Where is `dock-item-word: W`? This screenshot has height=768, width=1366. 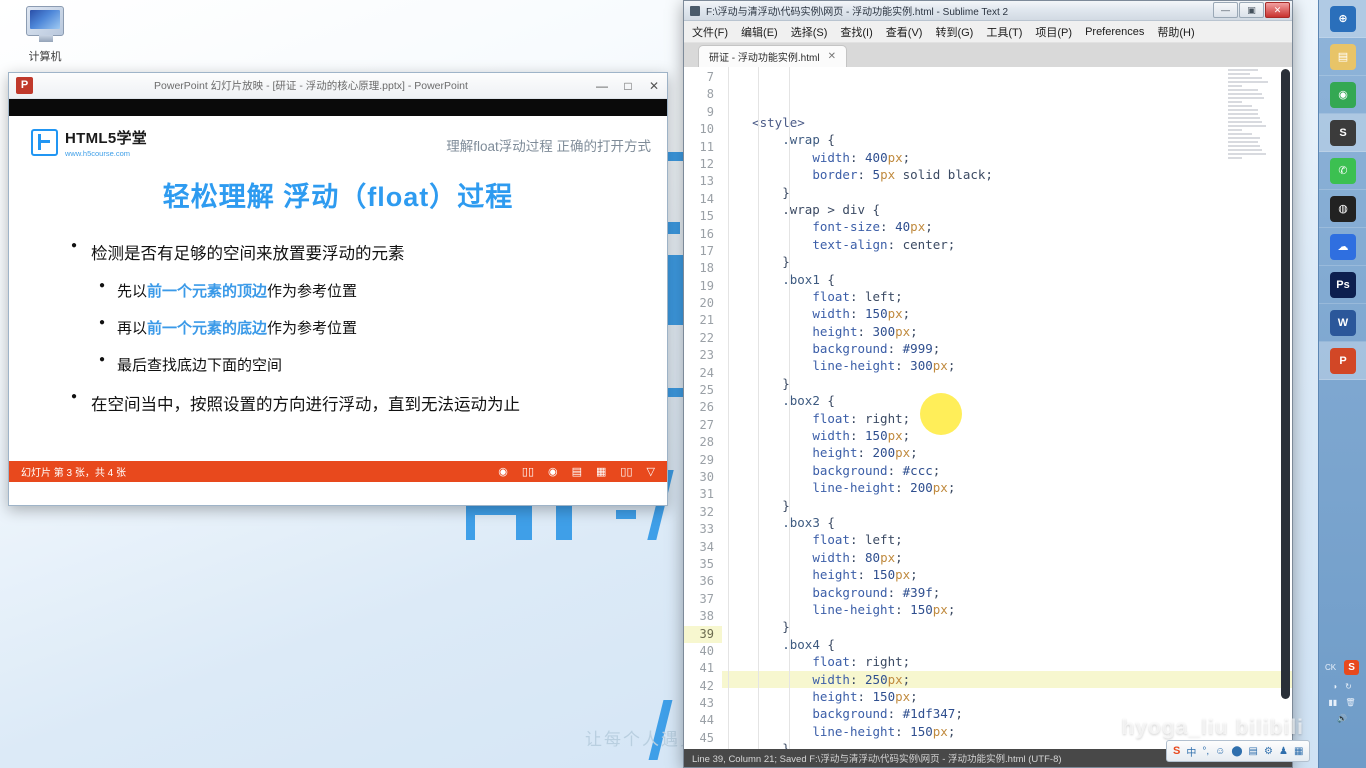 dock-item-word: W is located at coordinates (1342, 323).